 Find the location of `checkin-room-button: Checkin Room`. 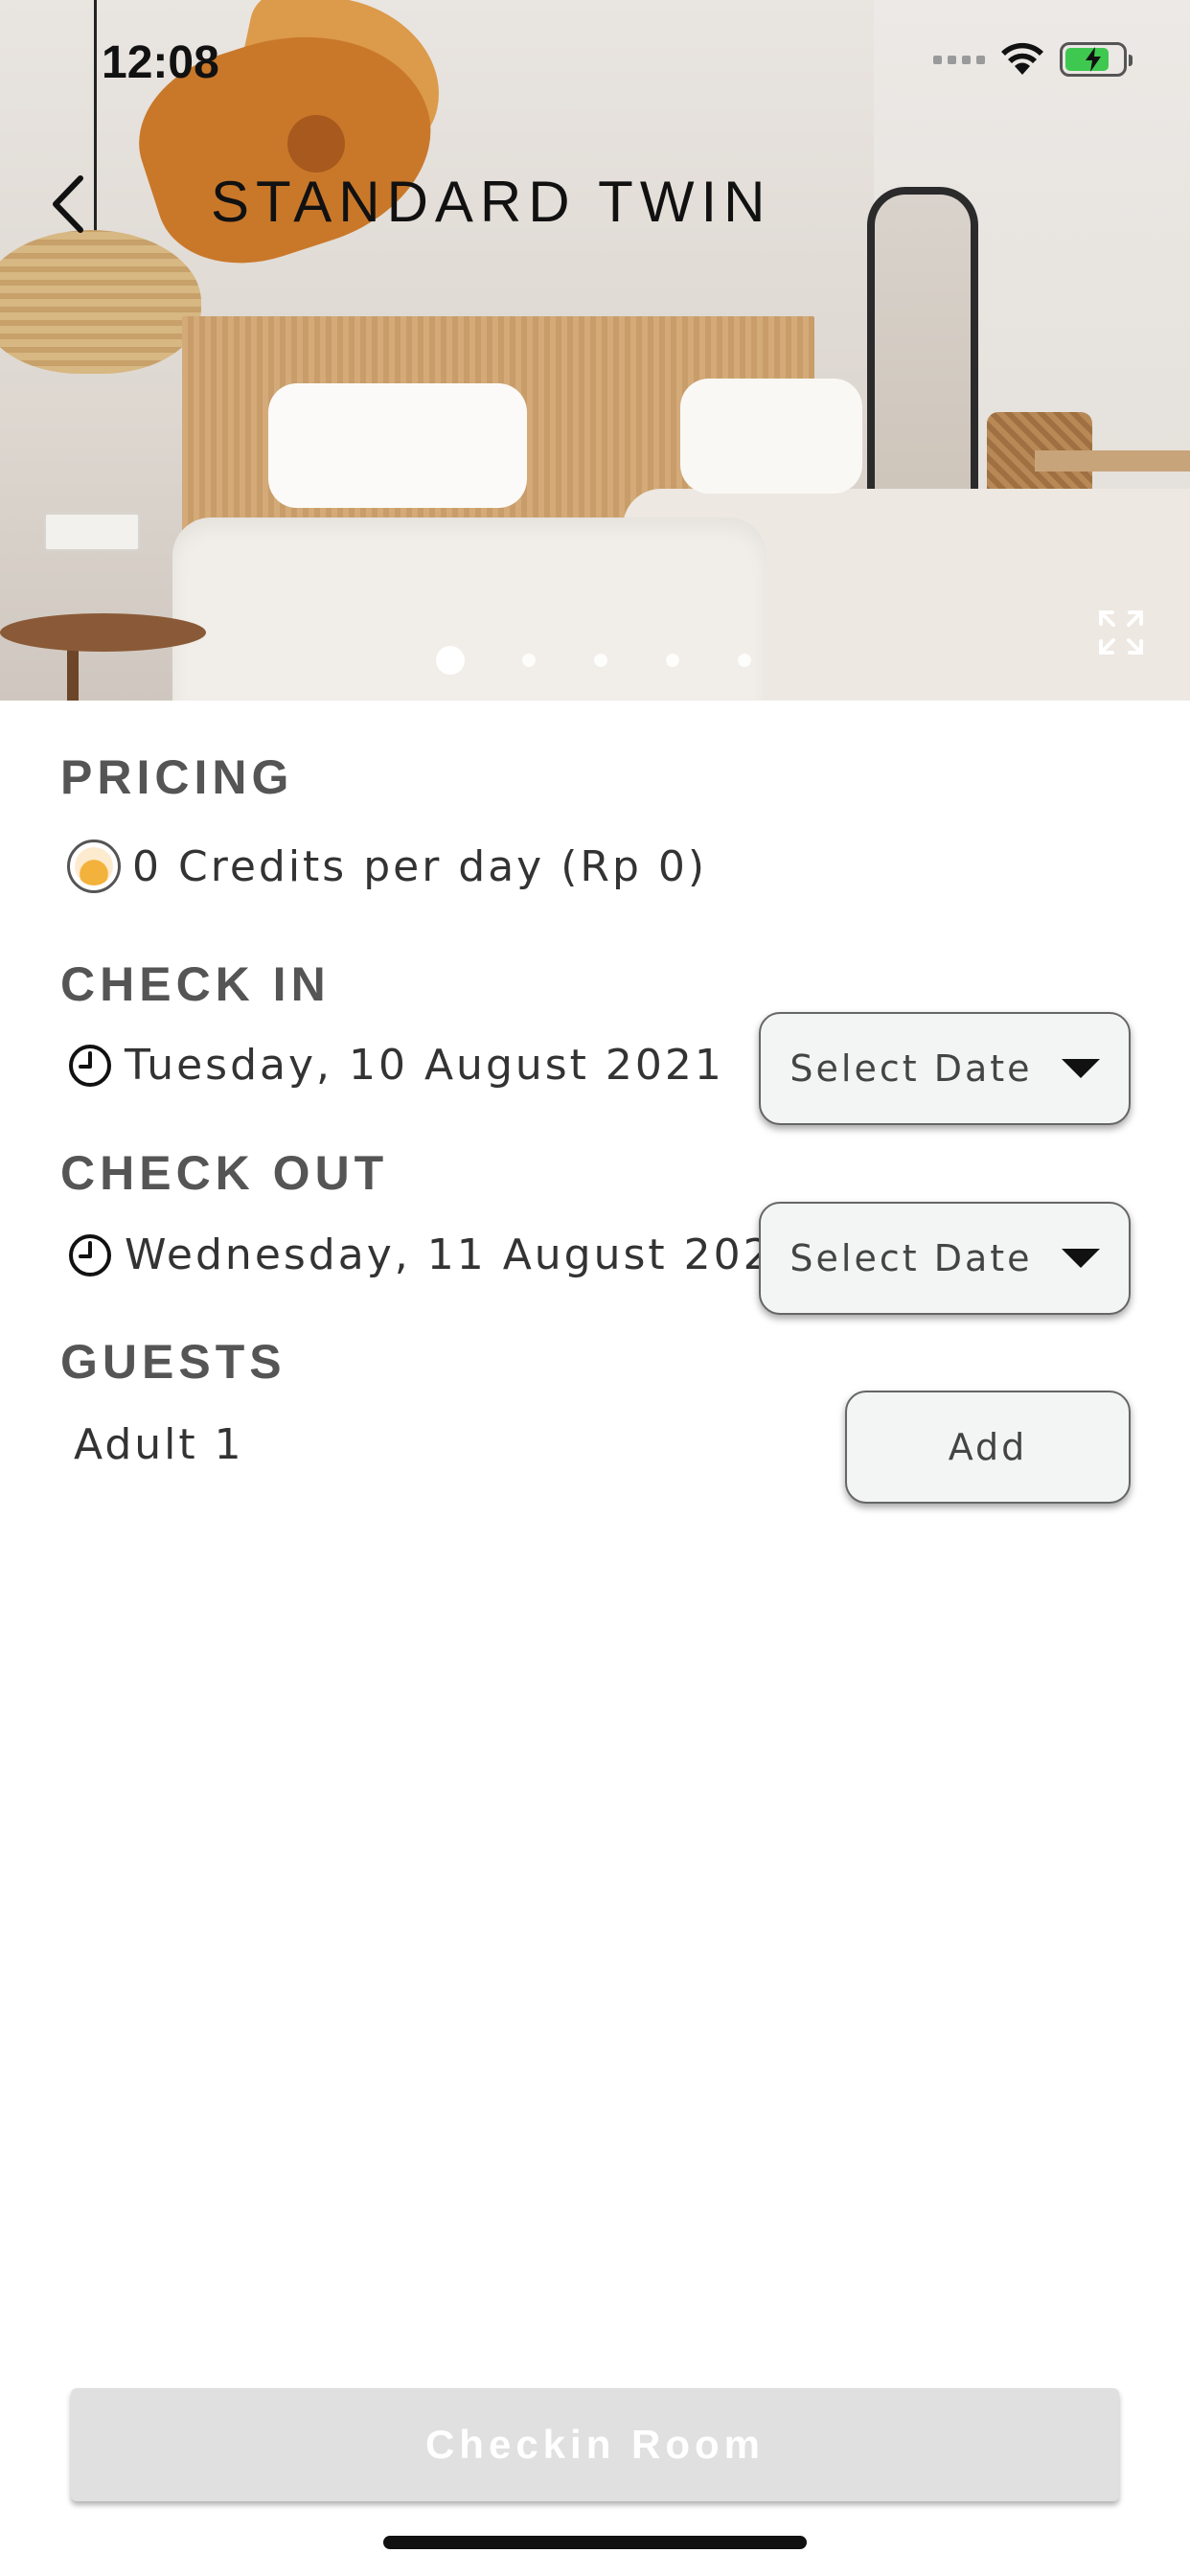

checkin-room-button: Checkin Room is located at coordinates (595, 2444).